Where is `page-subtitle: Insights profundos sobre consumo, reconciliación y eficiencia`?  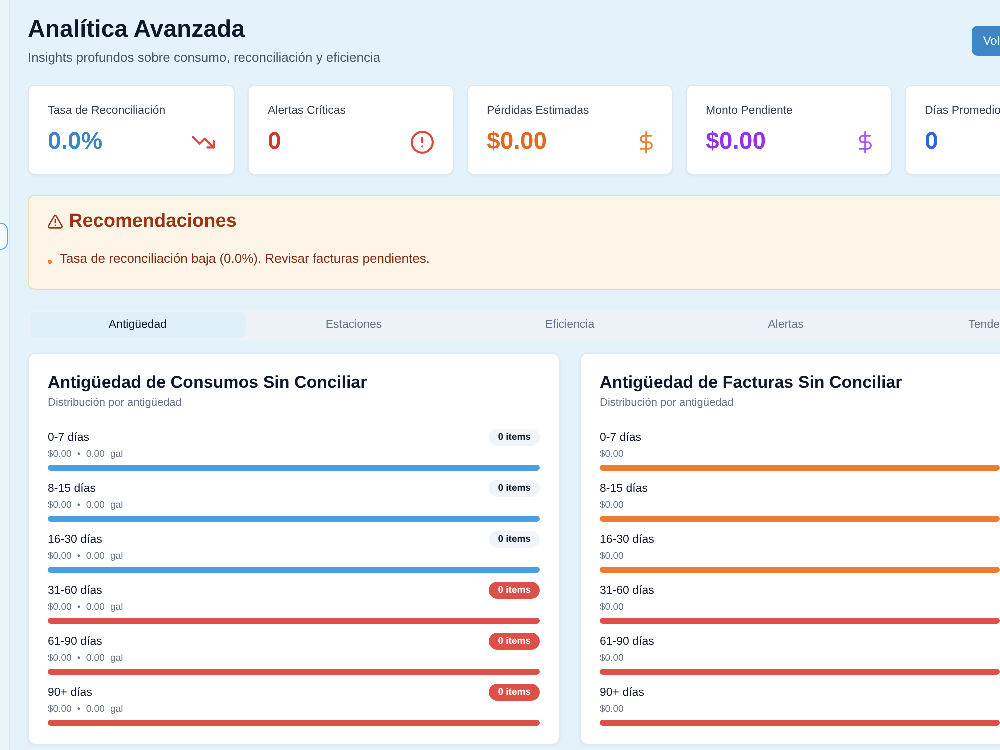
page-subtitle: Insights profundos sobre consumo, reconciliación y eficiencia is located at coordinates (204, 58).